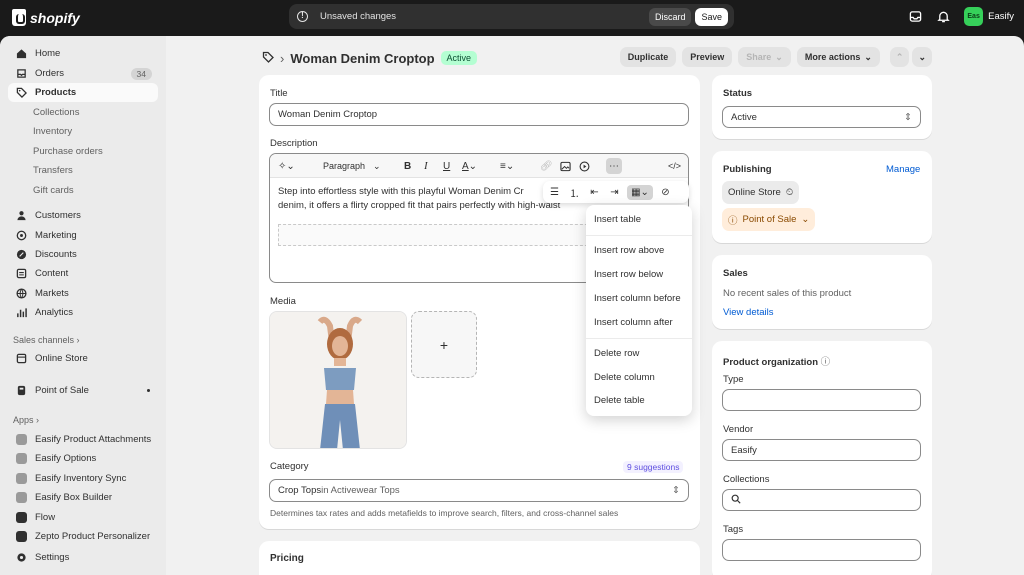  I want to click on text-color-icon: A ⌄, so click(469, 166).